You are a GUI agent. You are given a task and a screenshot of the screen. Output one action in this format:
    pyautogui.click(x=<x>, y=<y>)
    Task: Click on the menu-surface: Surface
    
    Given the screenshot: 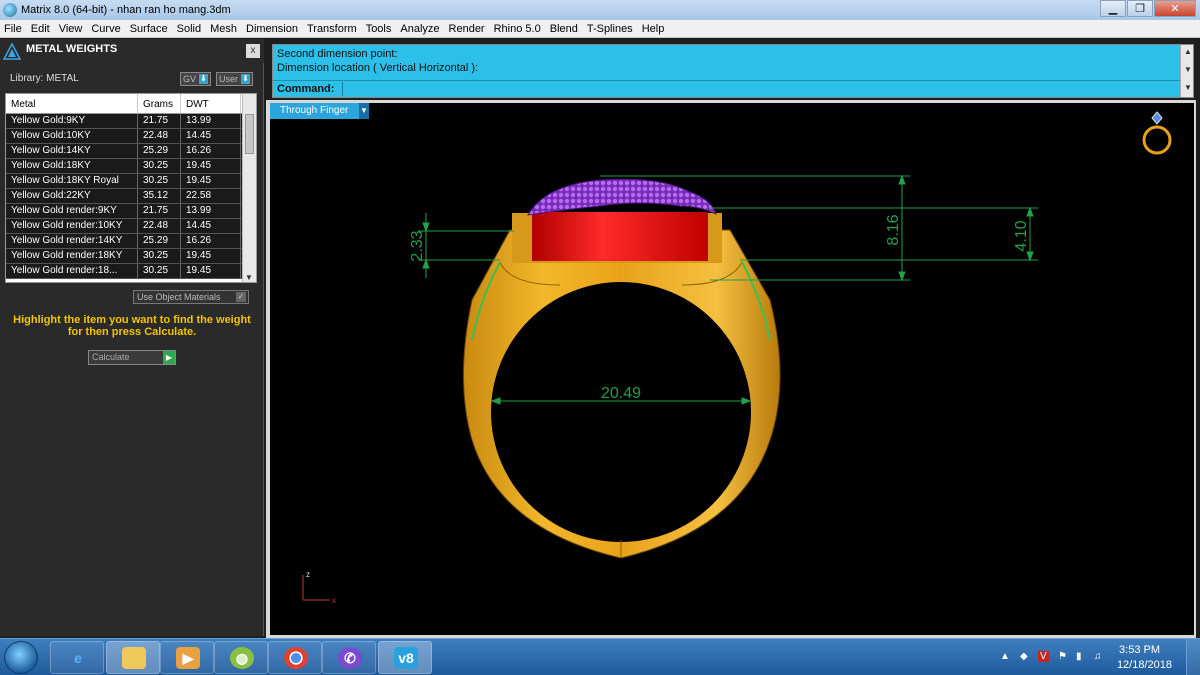 What is the action you would take?
    pyautogui.click(x=149, y=29)
    